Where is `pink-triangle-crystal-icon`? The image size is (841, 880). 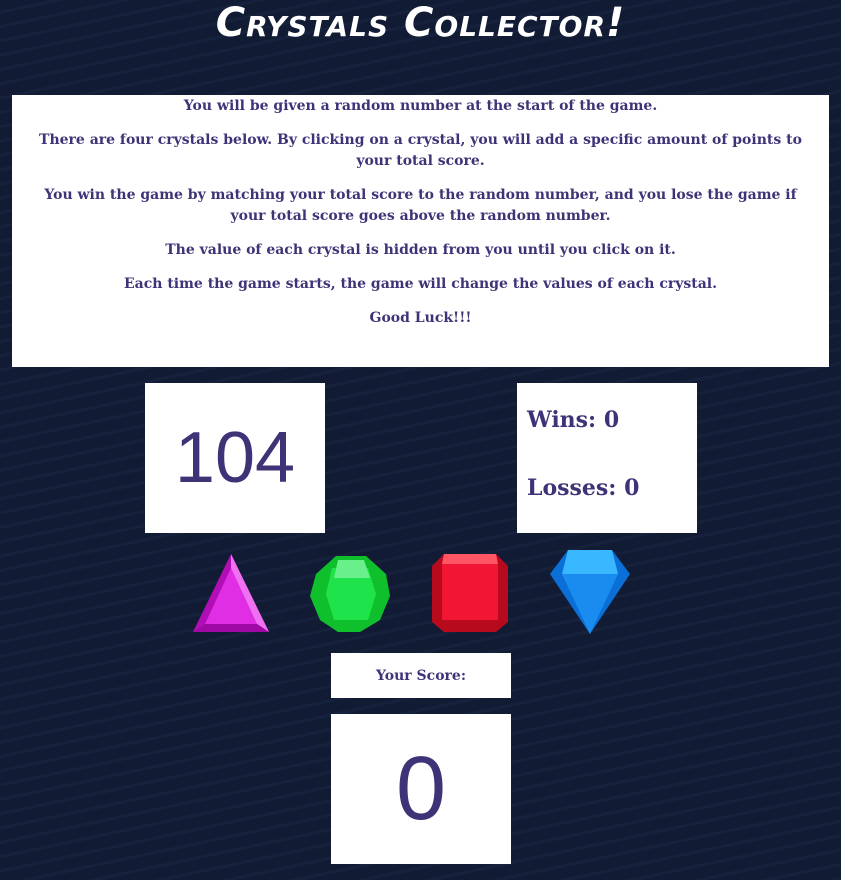 pink-triangle-crystal-icon is located at coordinates (231, 593).